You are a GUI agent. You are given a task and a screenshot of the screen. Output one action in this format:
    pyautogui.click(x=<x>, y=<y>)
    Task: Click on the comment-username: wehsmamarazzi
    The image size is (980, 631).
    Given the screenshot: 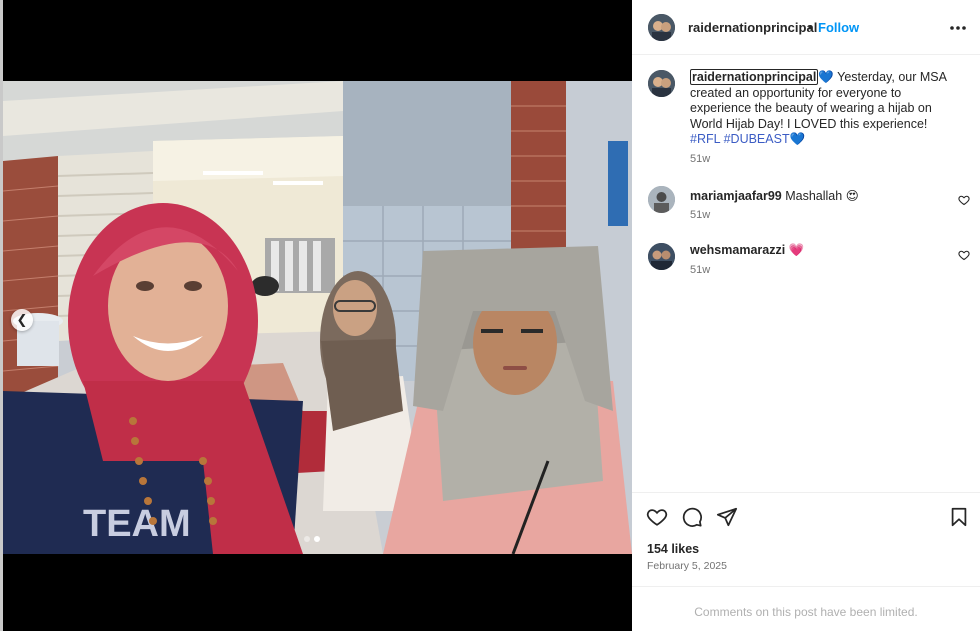 What is the action you would take?
    pyautogui.click(x=737, y=250)
    